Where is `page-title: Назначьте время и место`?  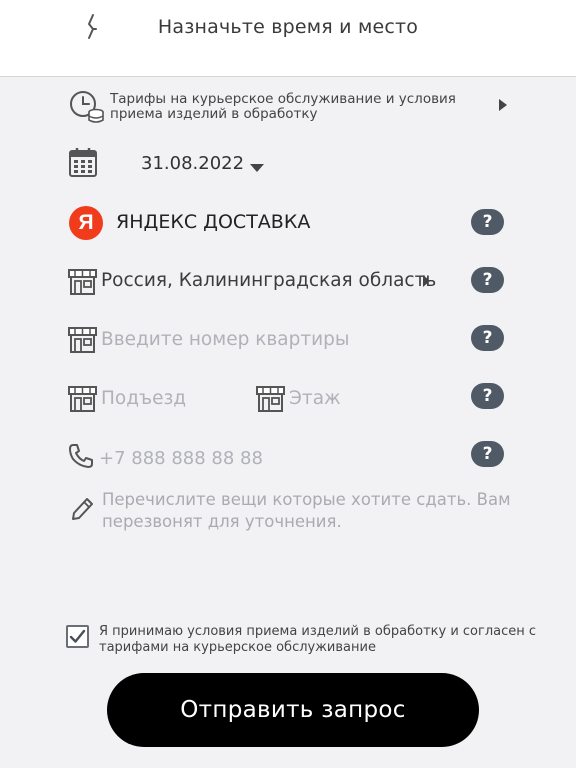 page-title: Назначьте время и место is located at coordinates (288, 27).